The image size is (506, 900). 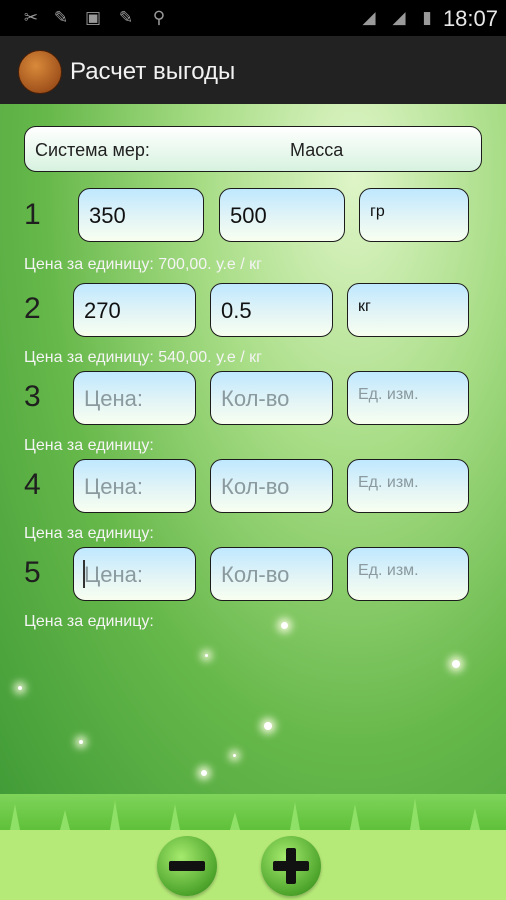 I want to click on page-title: Расчет выгоды, so click(x=153, y=71).